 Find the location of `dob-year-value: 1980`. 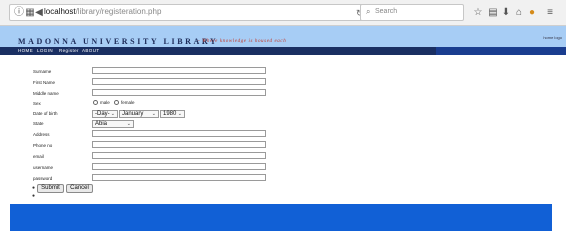

dob-year-value: 1980 is located at coordinates (170, 114).